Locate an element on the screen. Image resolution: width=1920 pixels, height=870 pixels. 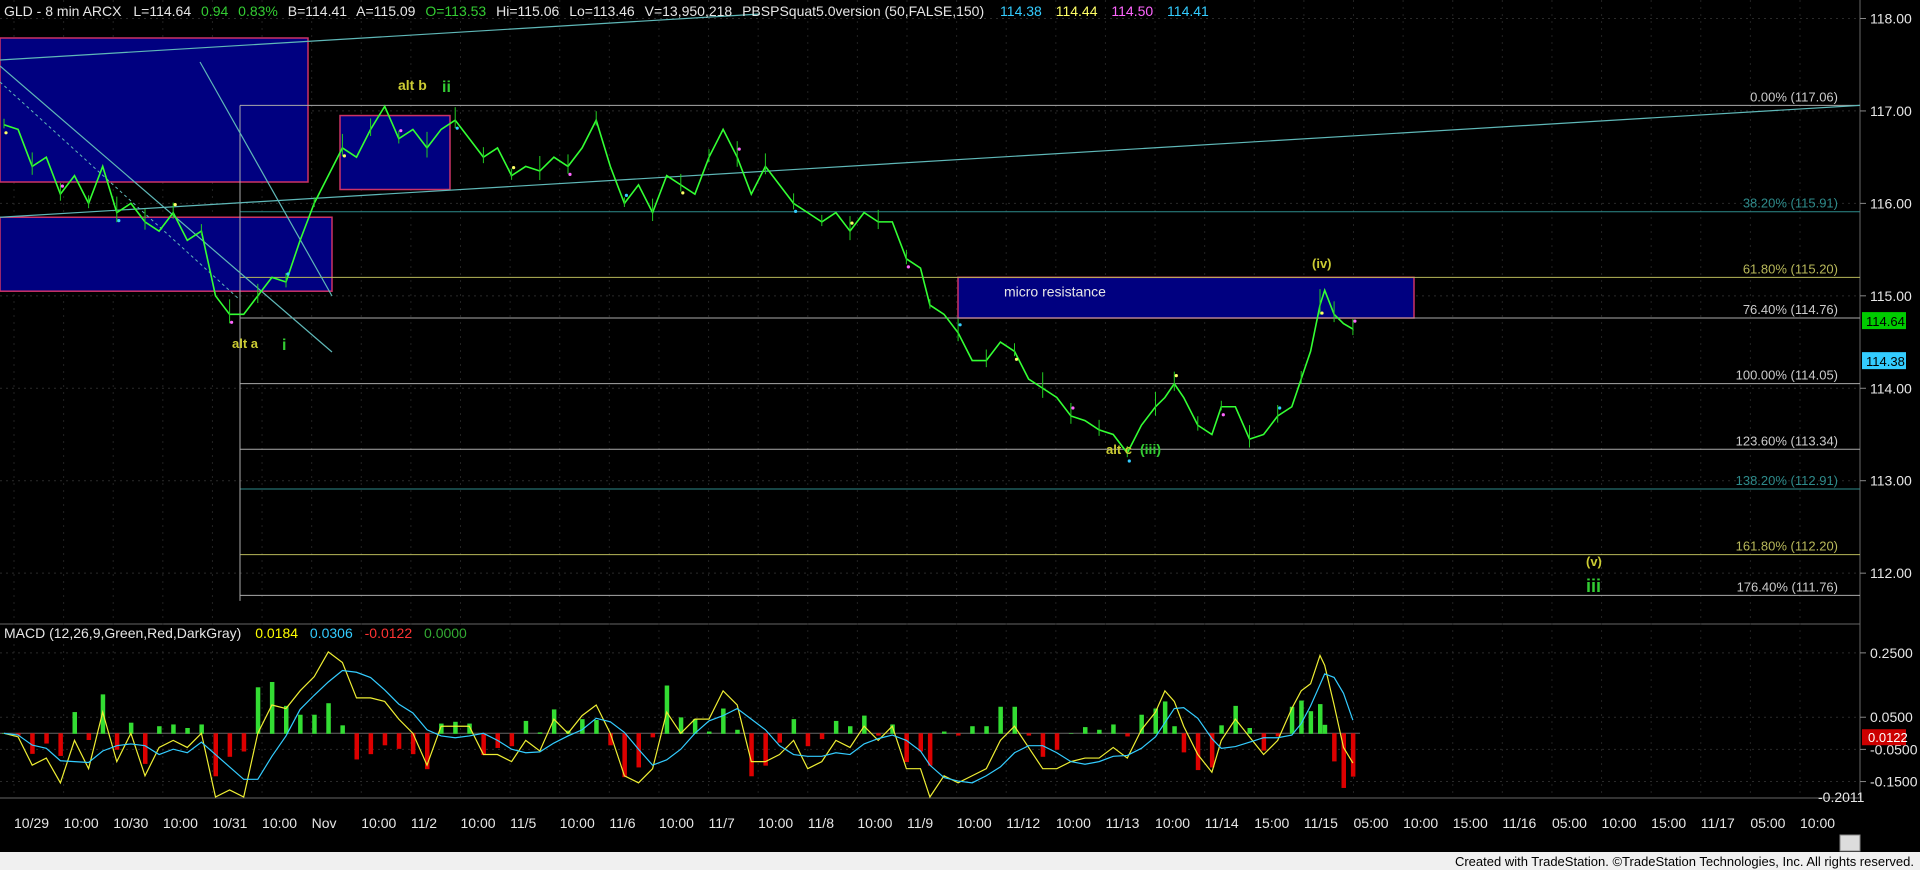
fib-level-label: 138.20% (112.91) is located at coordinates (1787, 480).